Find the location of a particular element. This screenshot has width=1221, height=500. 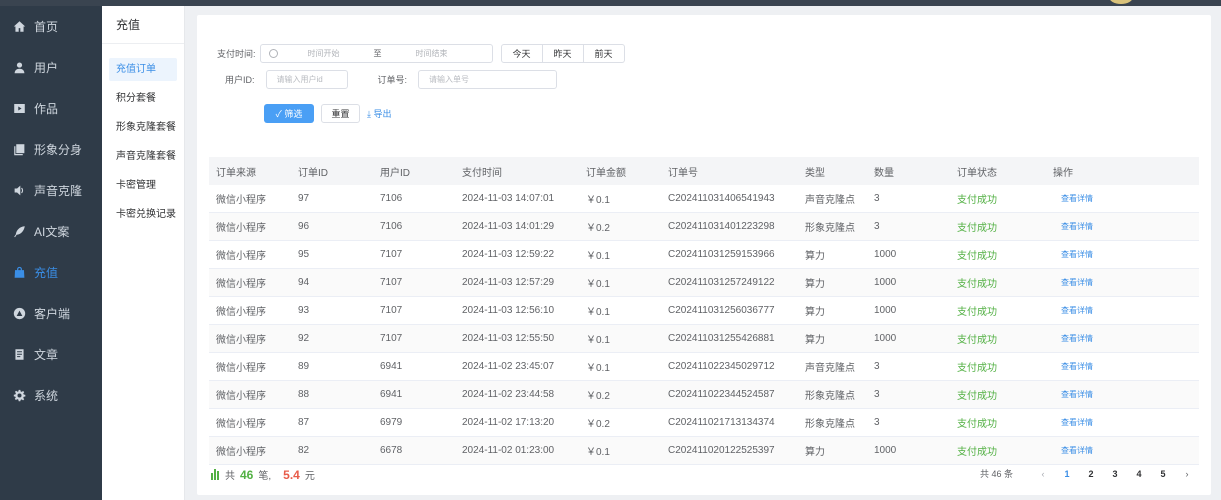

sidebar-item-7: 客户端 is located at coordinates (51, 313).